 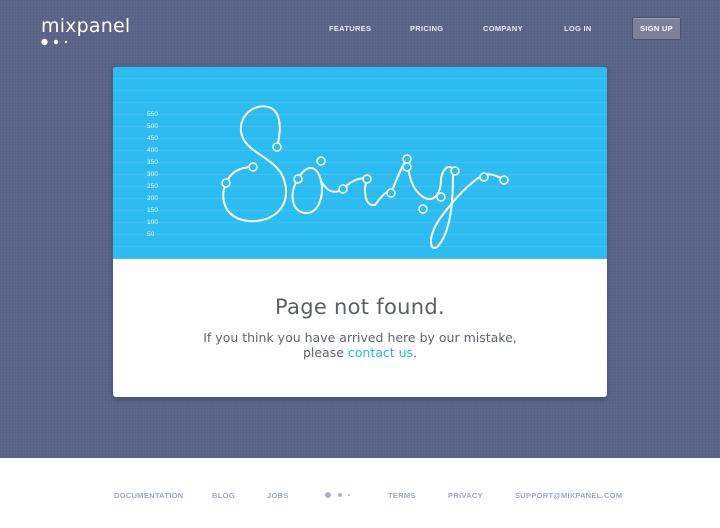 I want to click on logo: mixpanel, so click(x=86, y=30).